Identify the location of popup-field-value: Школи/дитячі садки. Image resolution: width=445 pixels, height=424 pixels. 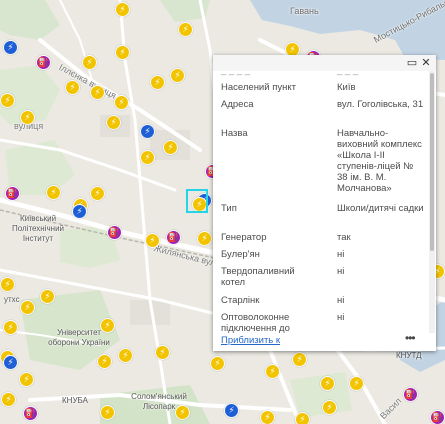
(380, 208).